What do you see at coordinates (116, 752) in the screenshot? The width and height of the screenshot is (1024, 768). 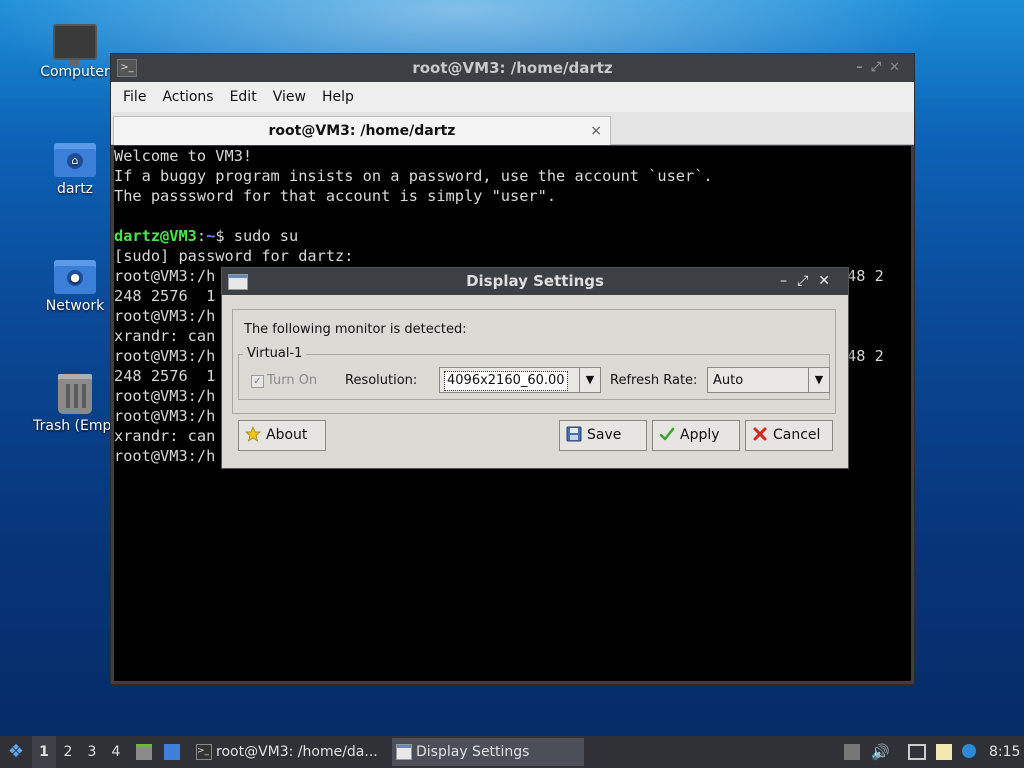 I see `workspace-4: 4` at bounding box center [116, 752].